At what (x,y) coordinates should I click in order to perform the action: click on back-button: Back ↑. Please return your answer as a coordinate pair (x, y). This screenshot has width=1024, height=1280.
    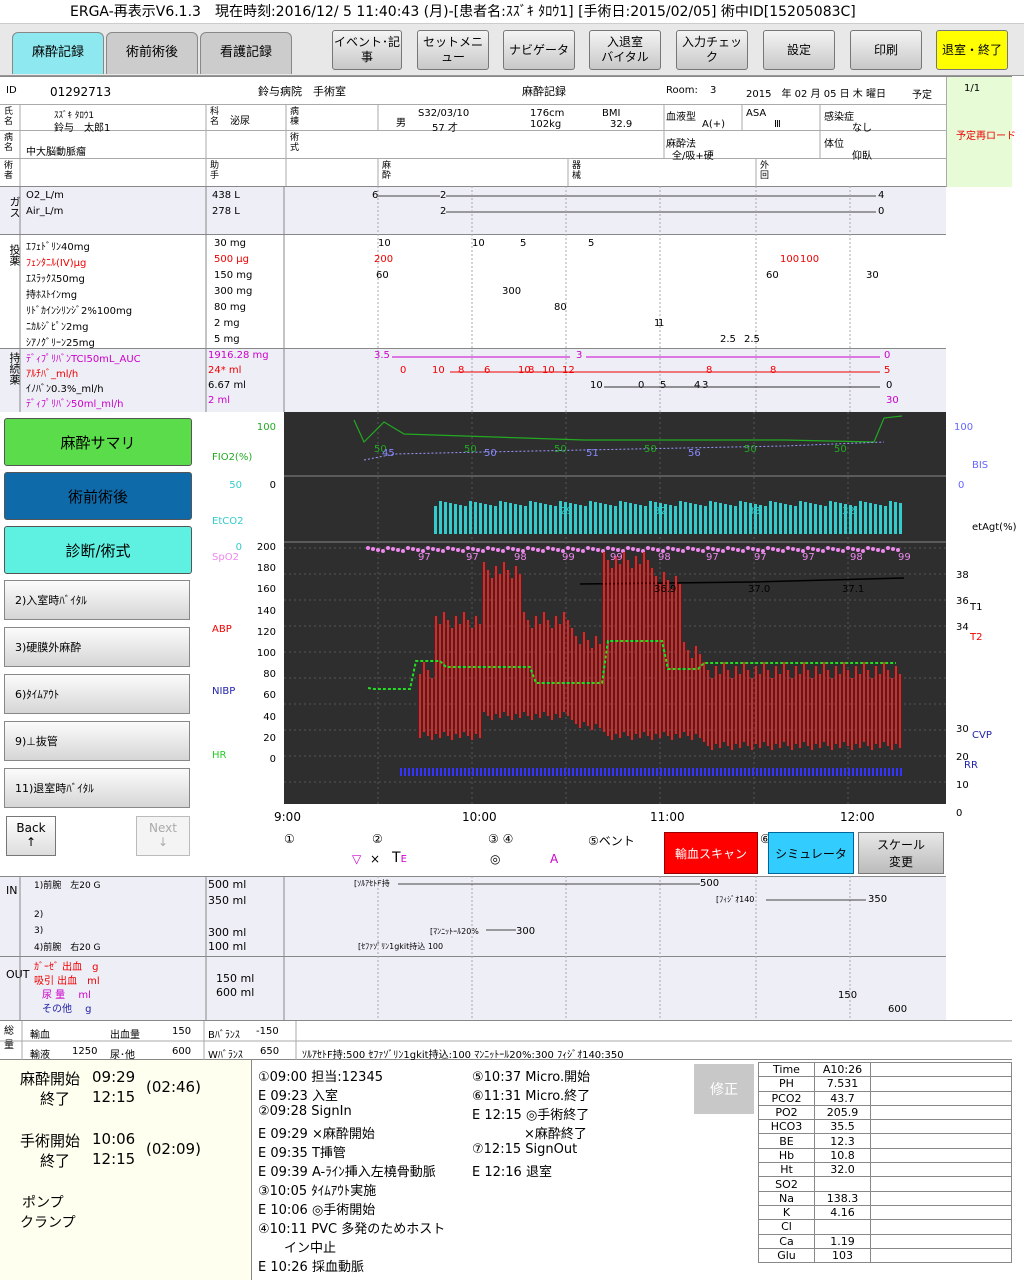
    Looking at the image, I should click on (31, 836).